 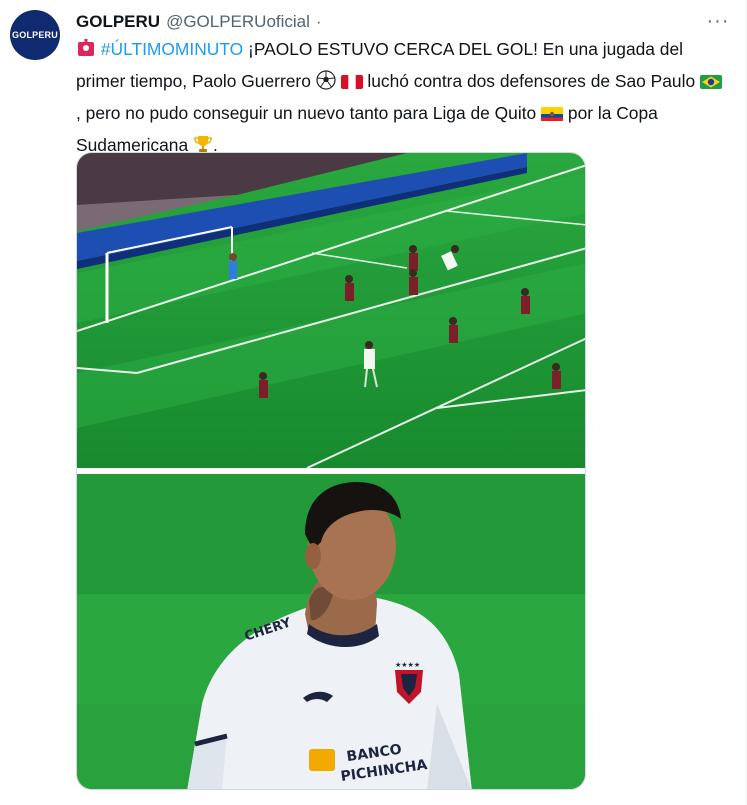 I want to click on hashtag-link: #ÚLTIMOMINUTO, so click(x=172, y=49).